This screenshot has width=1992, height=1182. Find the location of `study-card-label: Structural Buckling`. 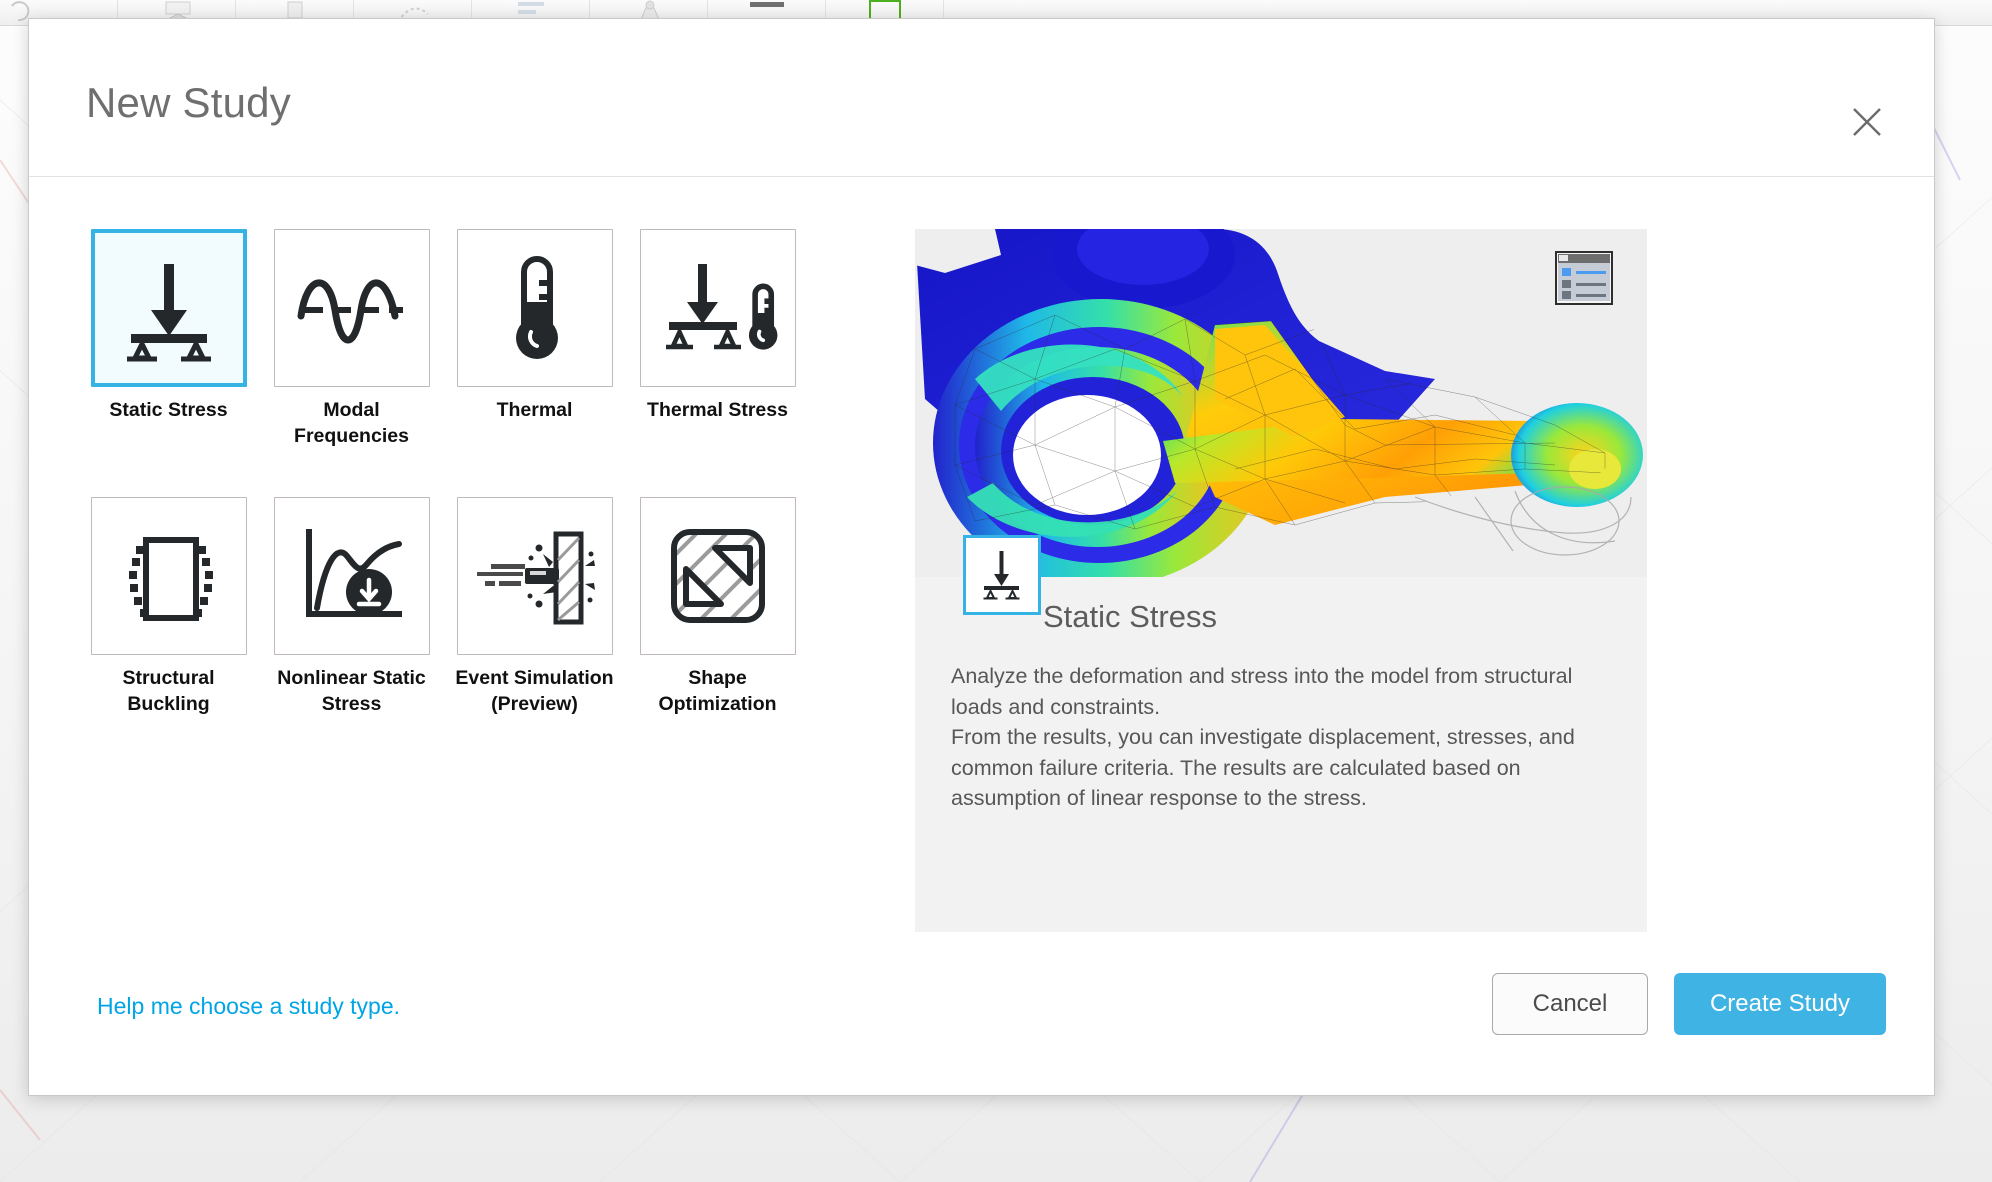

study-card-label: Structural Buckling is located at coordinates (168, 691).